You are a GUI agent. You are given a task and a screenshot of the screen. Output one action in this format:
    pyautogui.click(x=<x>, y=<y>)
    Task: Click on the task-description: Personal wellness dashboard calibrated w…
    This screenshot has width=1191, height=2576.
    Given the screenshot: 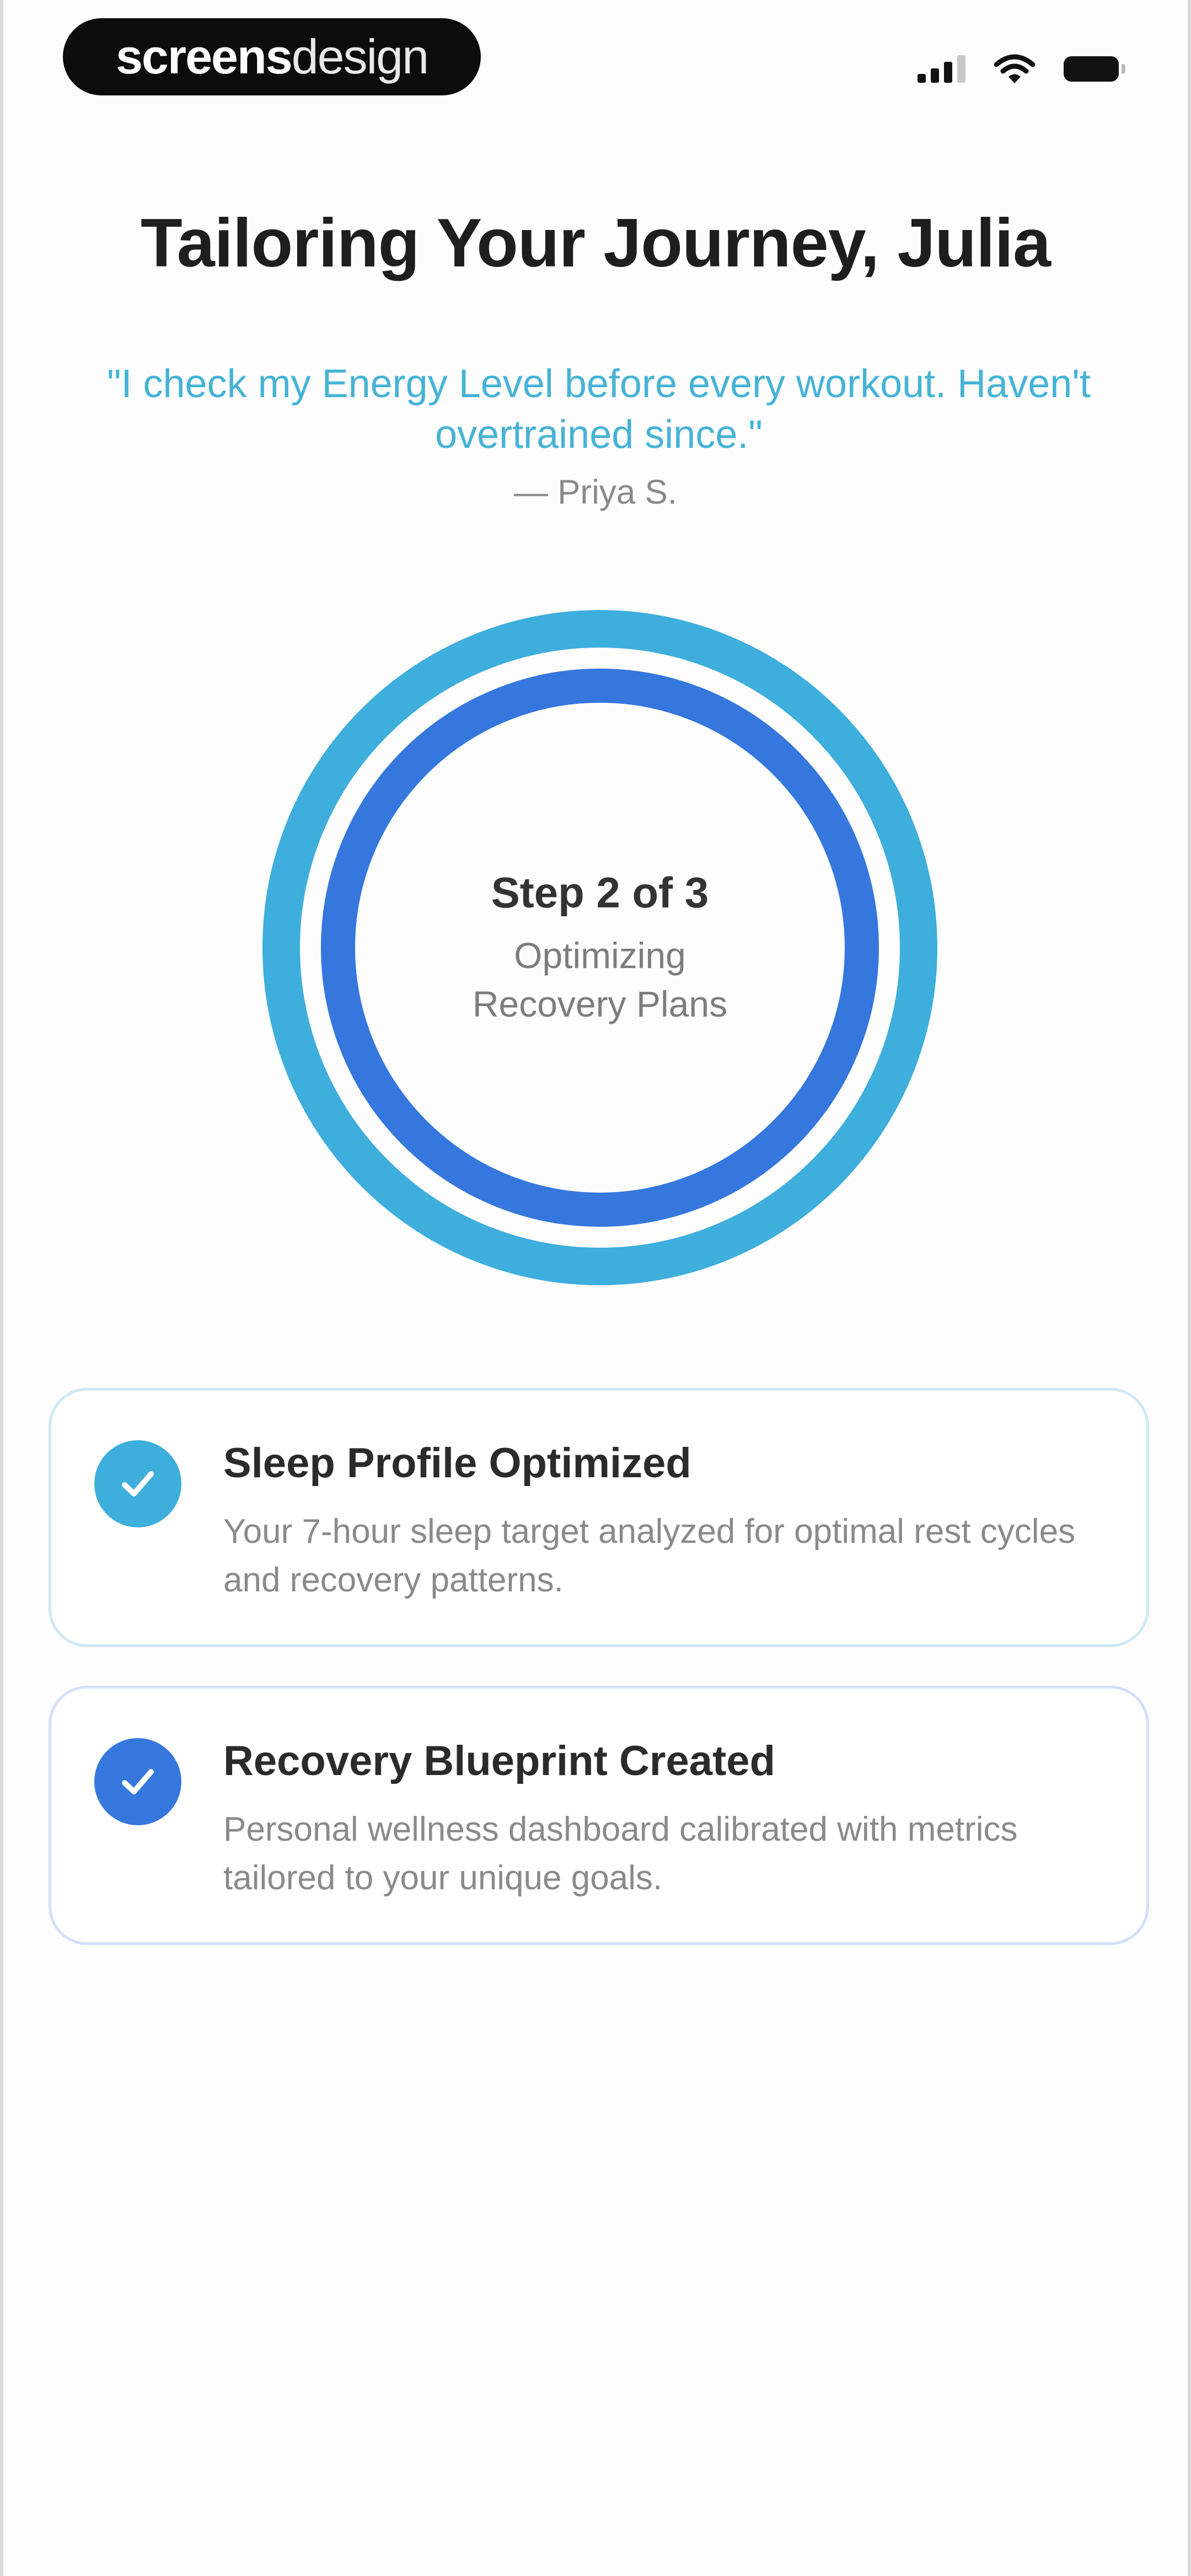 What is the action you would take?
    pyautogui.click(x=620, y=1853)
    